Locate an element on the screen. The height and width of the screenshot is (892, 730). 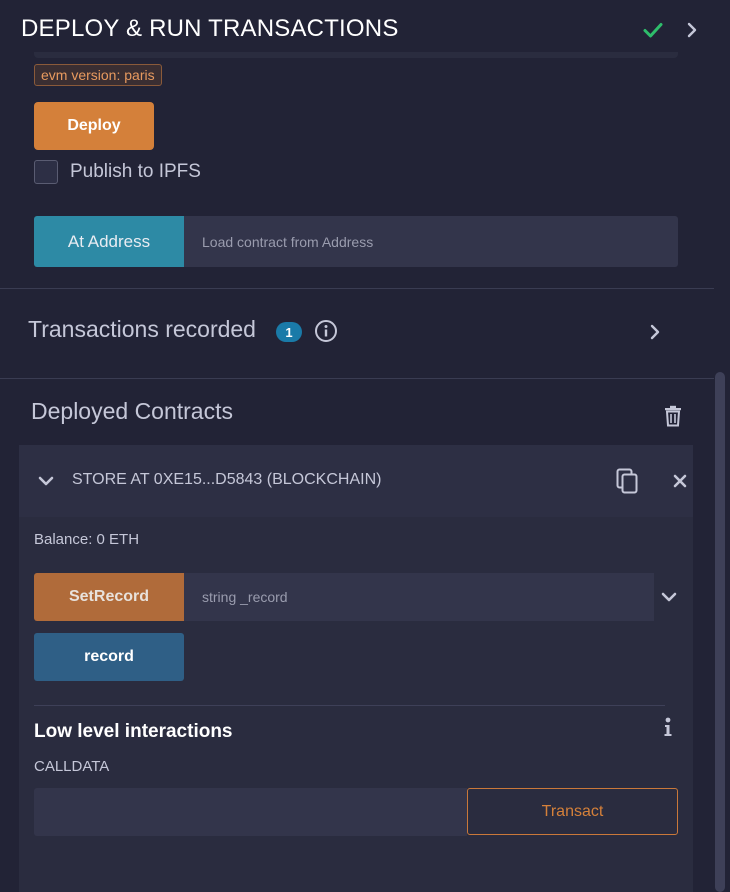
contract-header: STORE AT 0XE15...D5843 (BLOCKCHAIN) is located at coordinates (356, 481).